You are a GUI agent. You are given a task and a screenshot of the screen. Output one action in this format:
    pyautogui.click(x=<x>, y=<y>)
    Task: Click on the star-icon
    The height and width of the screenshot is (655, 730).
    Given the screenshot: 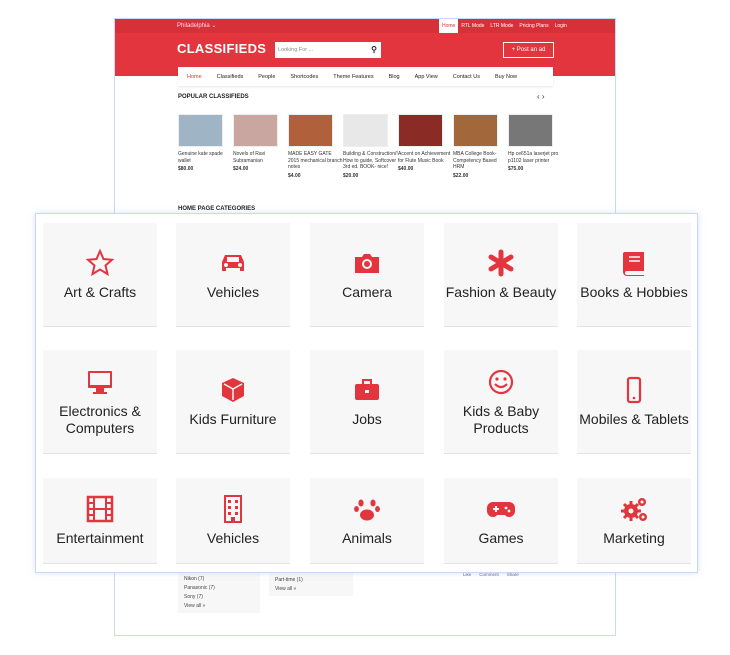 What is the action you would take?
    pyautogui.click(x=100, y=262)
    